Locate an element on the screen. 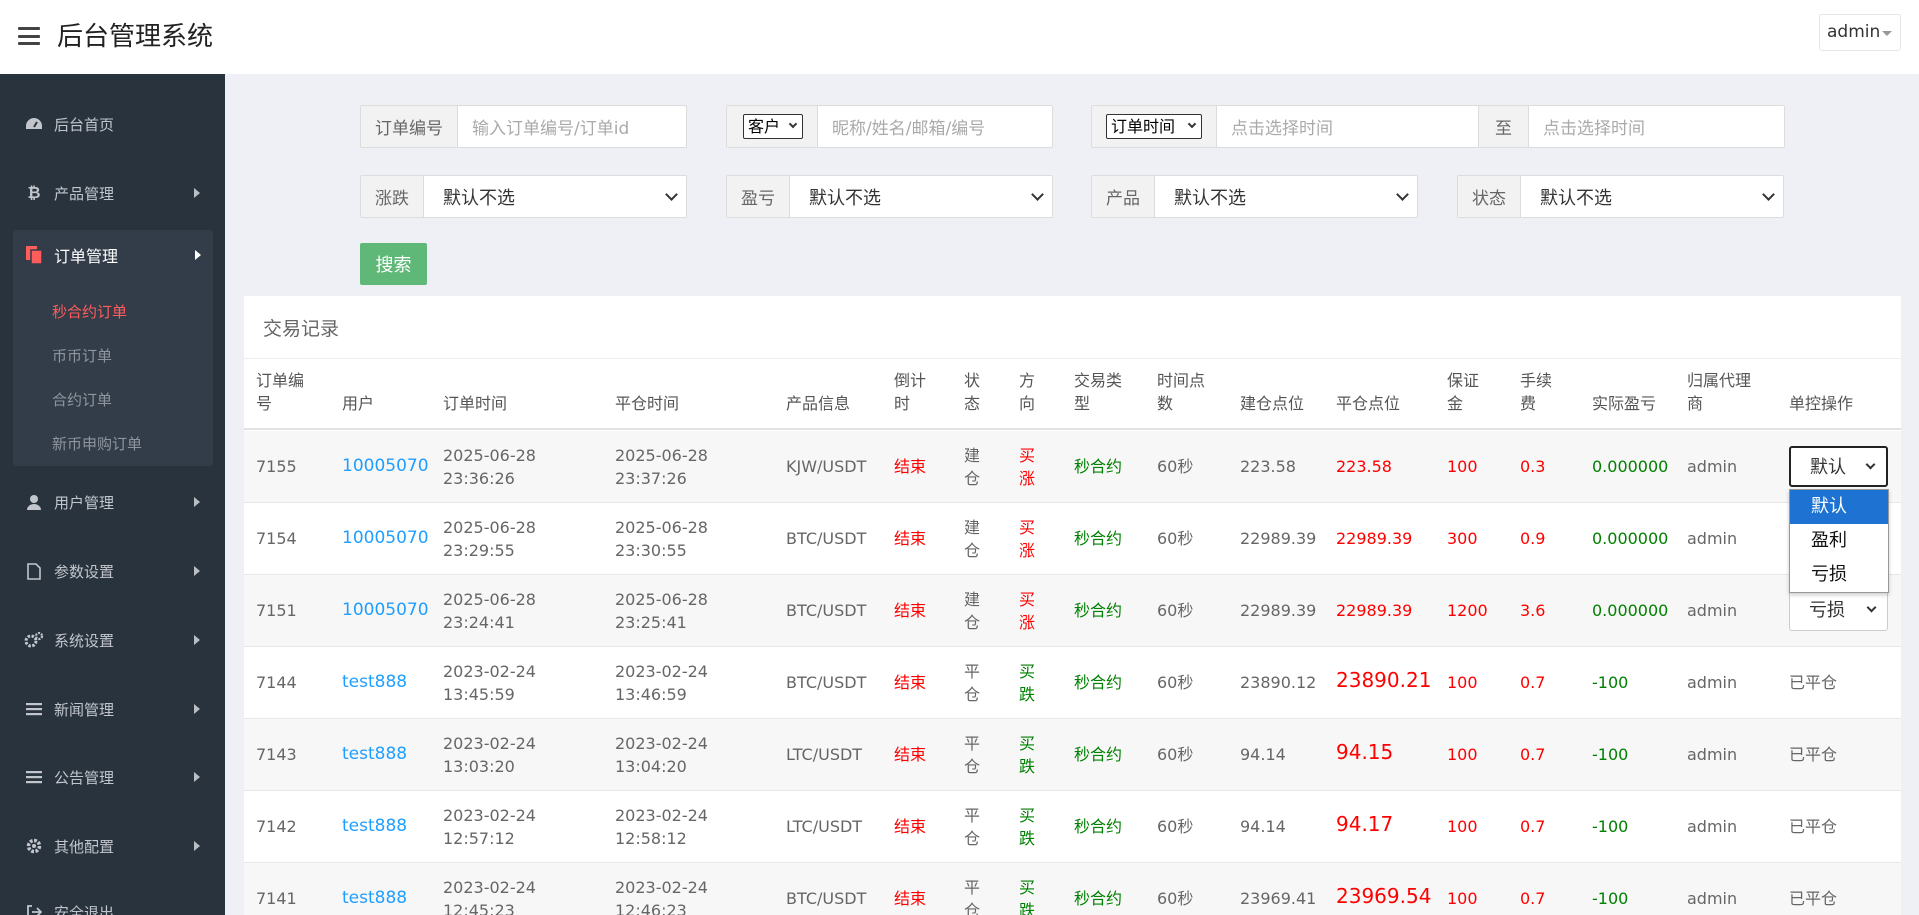 This screenshot has width=1919, height=915. dropdown-option-loss: 亏损 is located at coordinates (1839, 575).